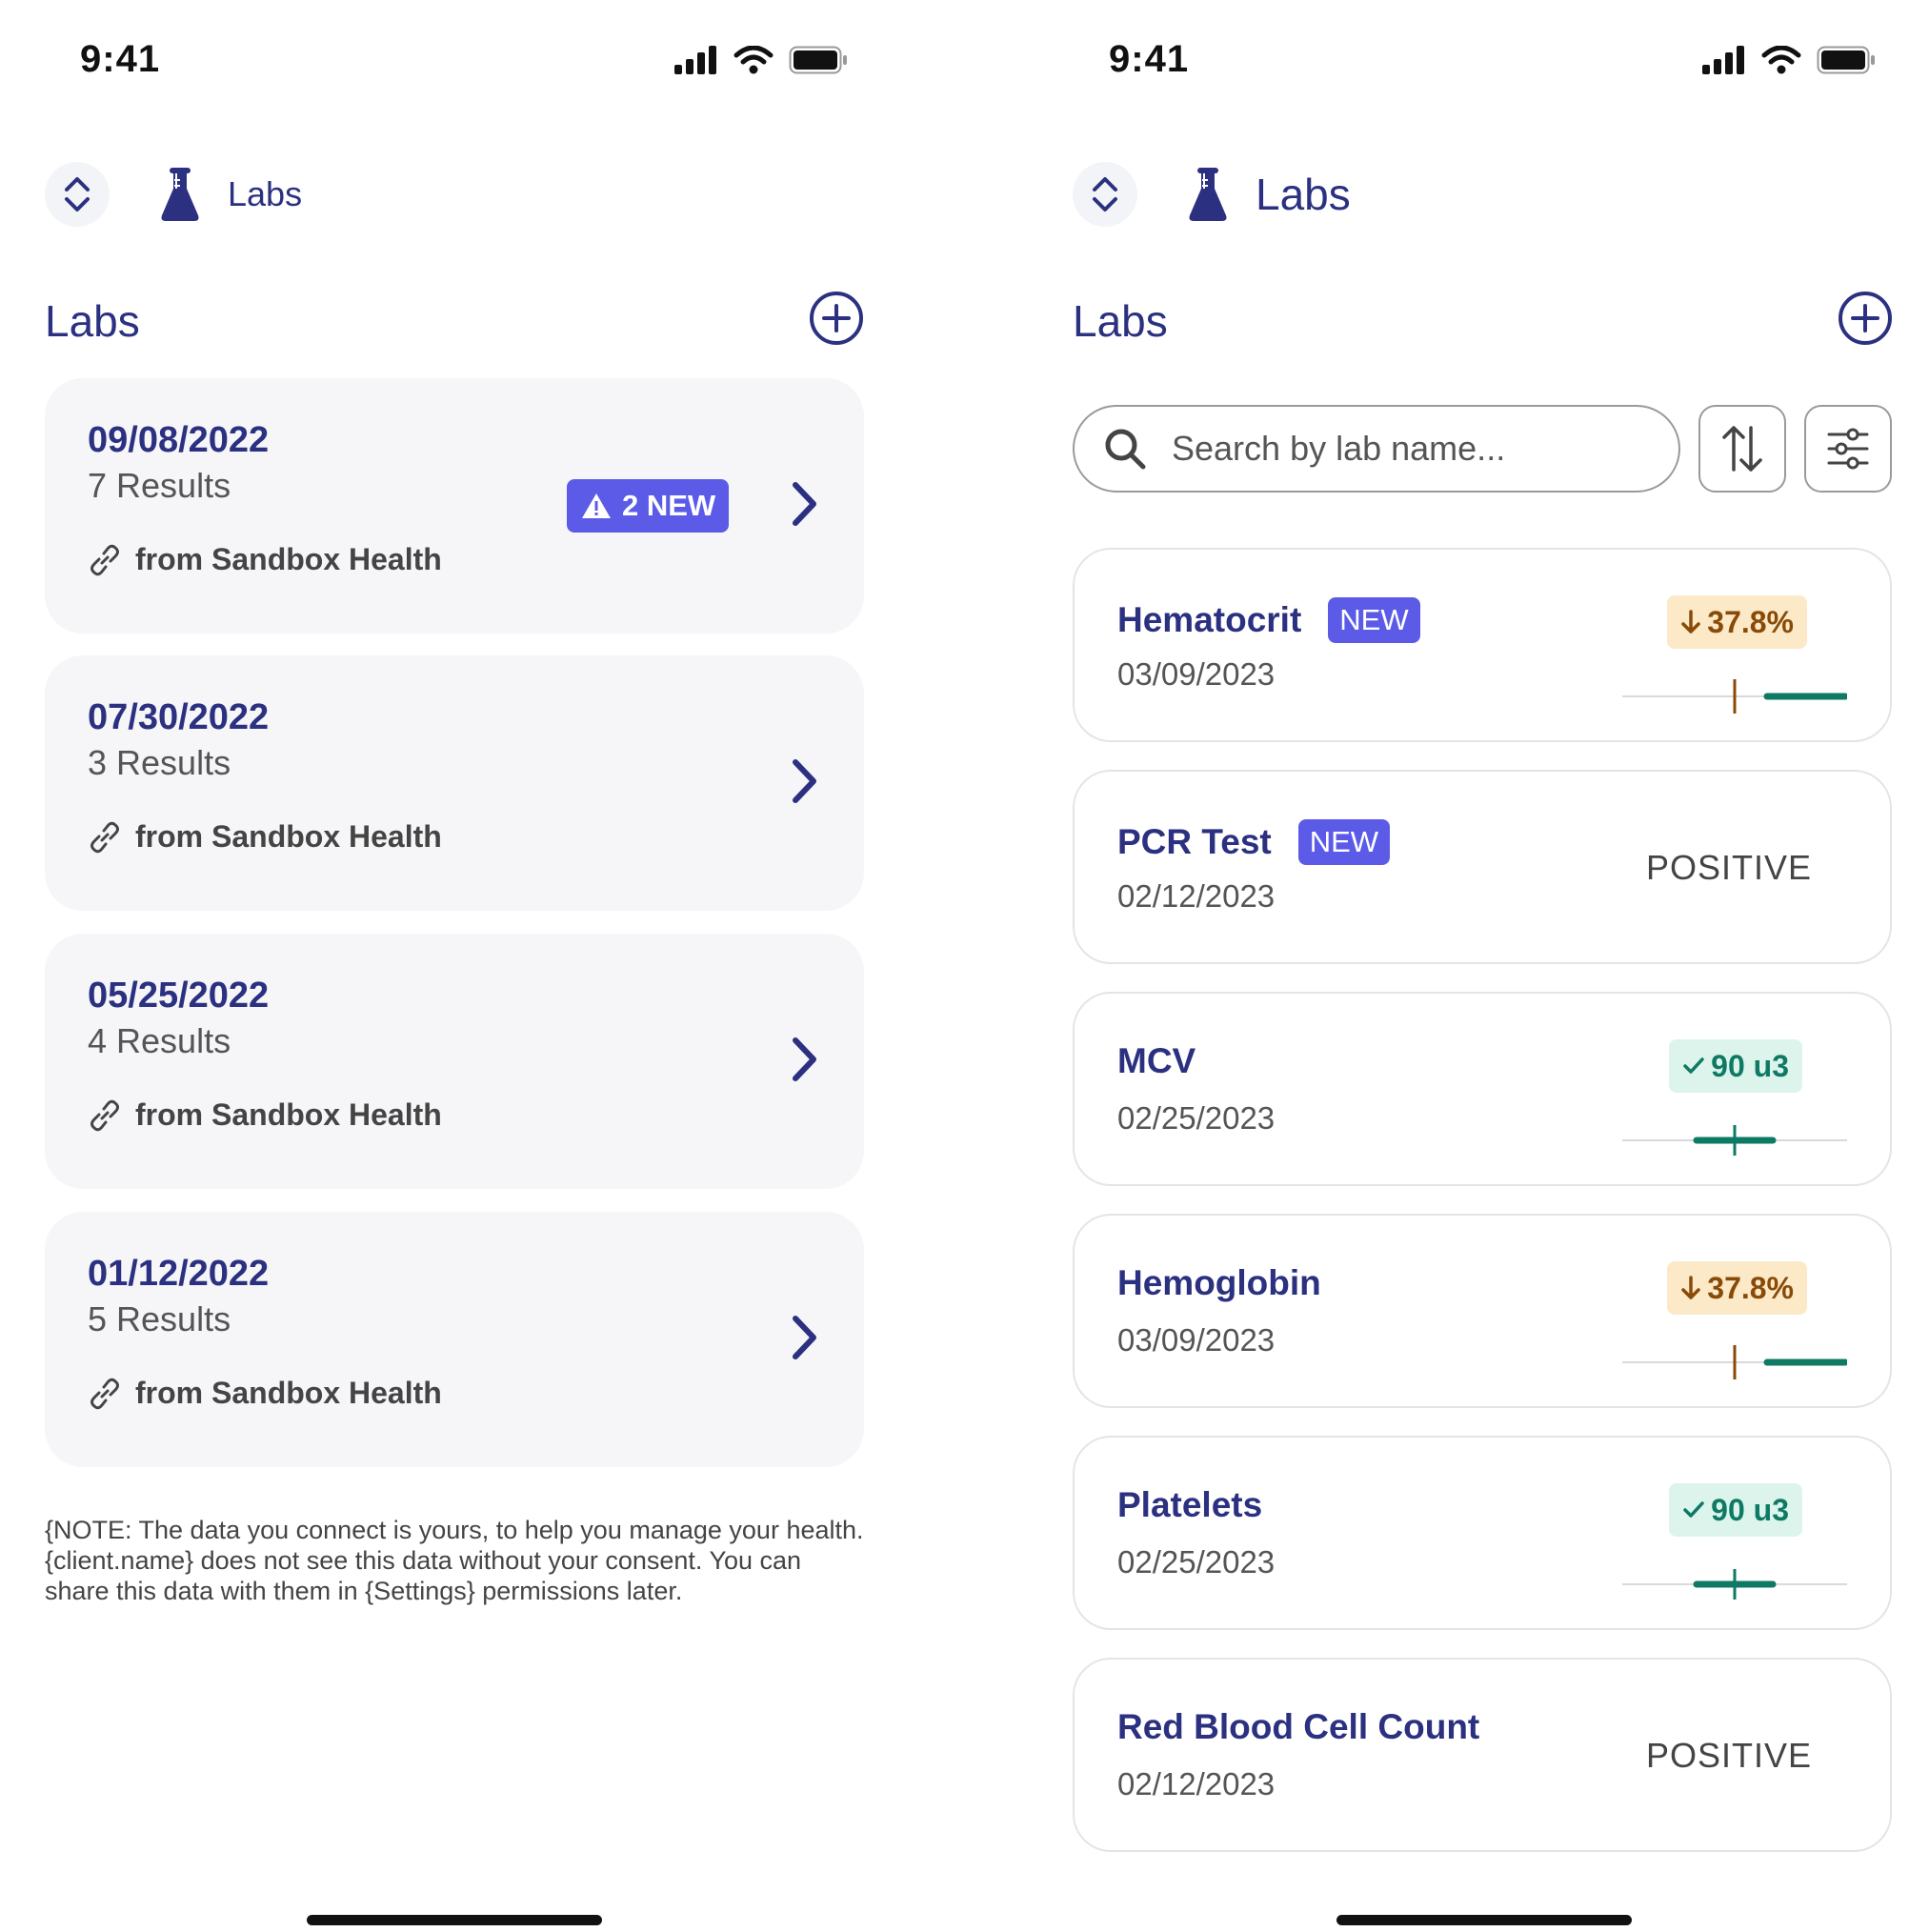 The image size is (1929, 1932). I want to click on lab-name-label: Red Blood Cell Count, so click(1299, 1727).